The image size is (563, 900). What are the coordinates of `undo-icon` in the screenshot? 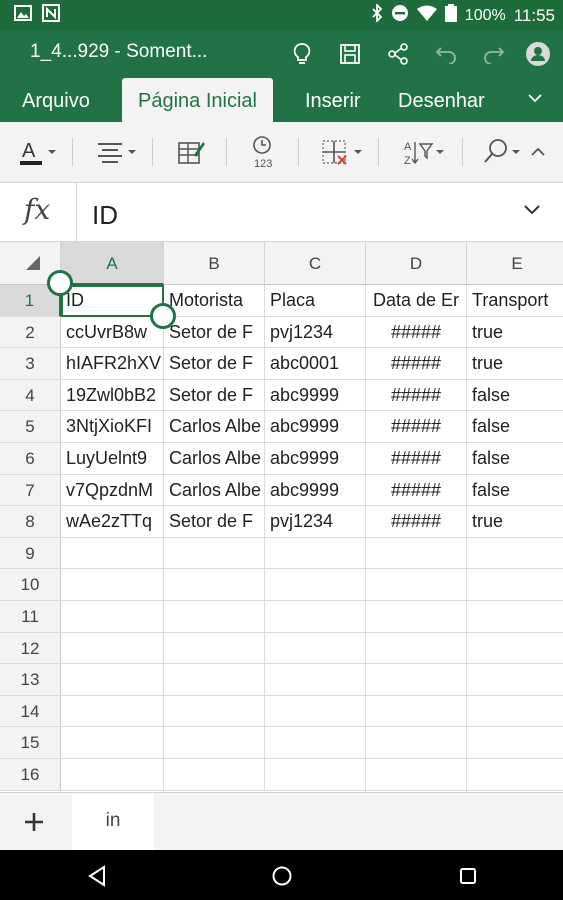 It's located at (446, 54).